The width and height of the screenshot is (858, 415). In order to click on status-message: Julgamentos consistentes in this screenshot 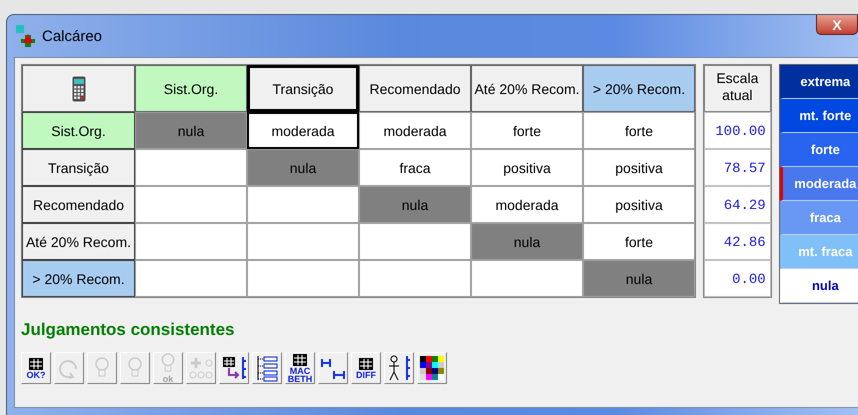, I will do `click(128, 330)`.